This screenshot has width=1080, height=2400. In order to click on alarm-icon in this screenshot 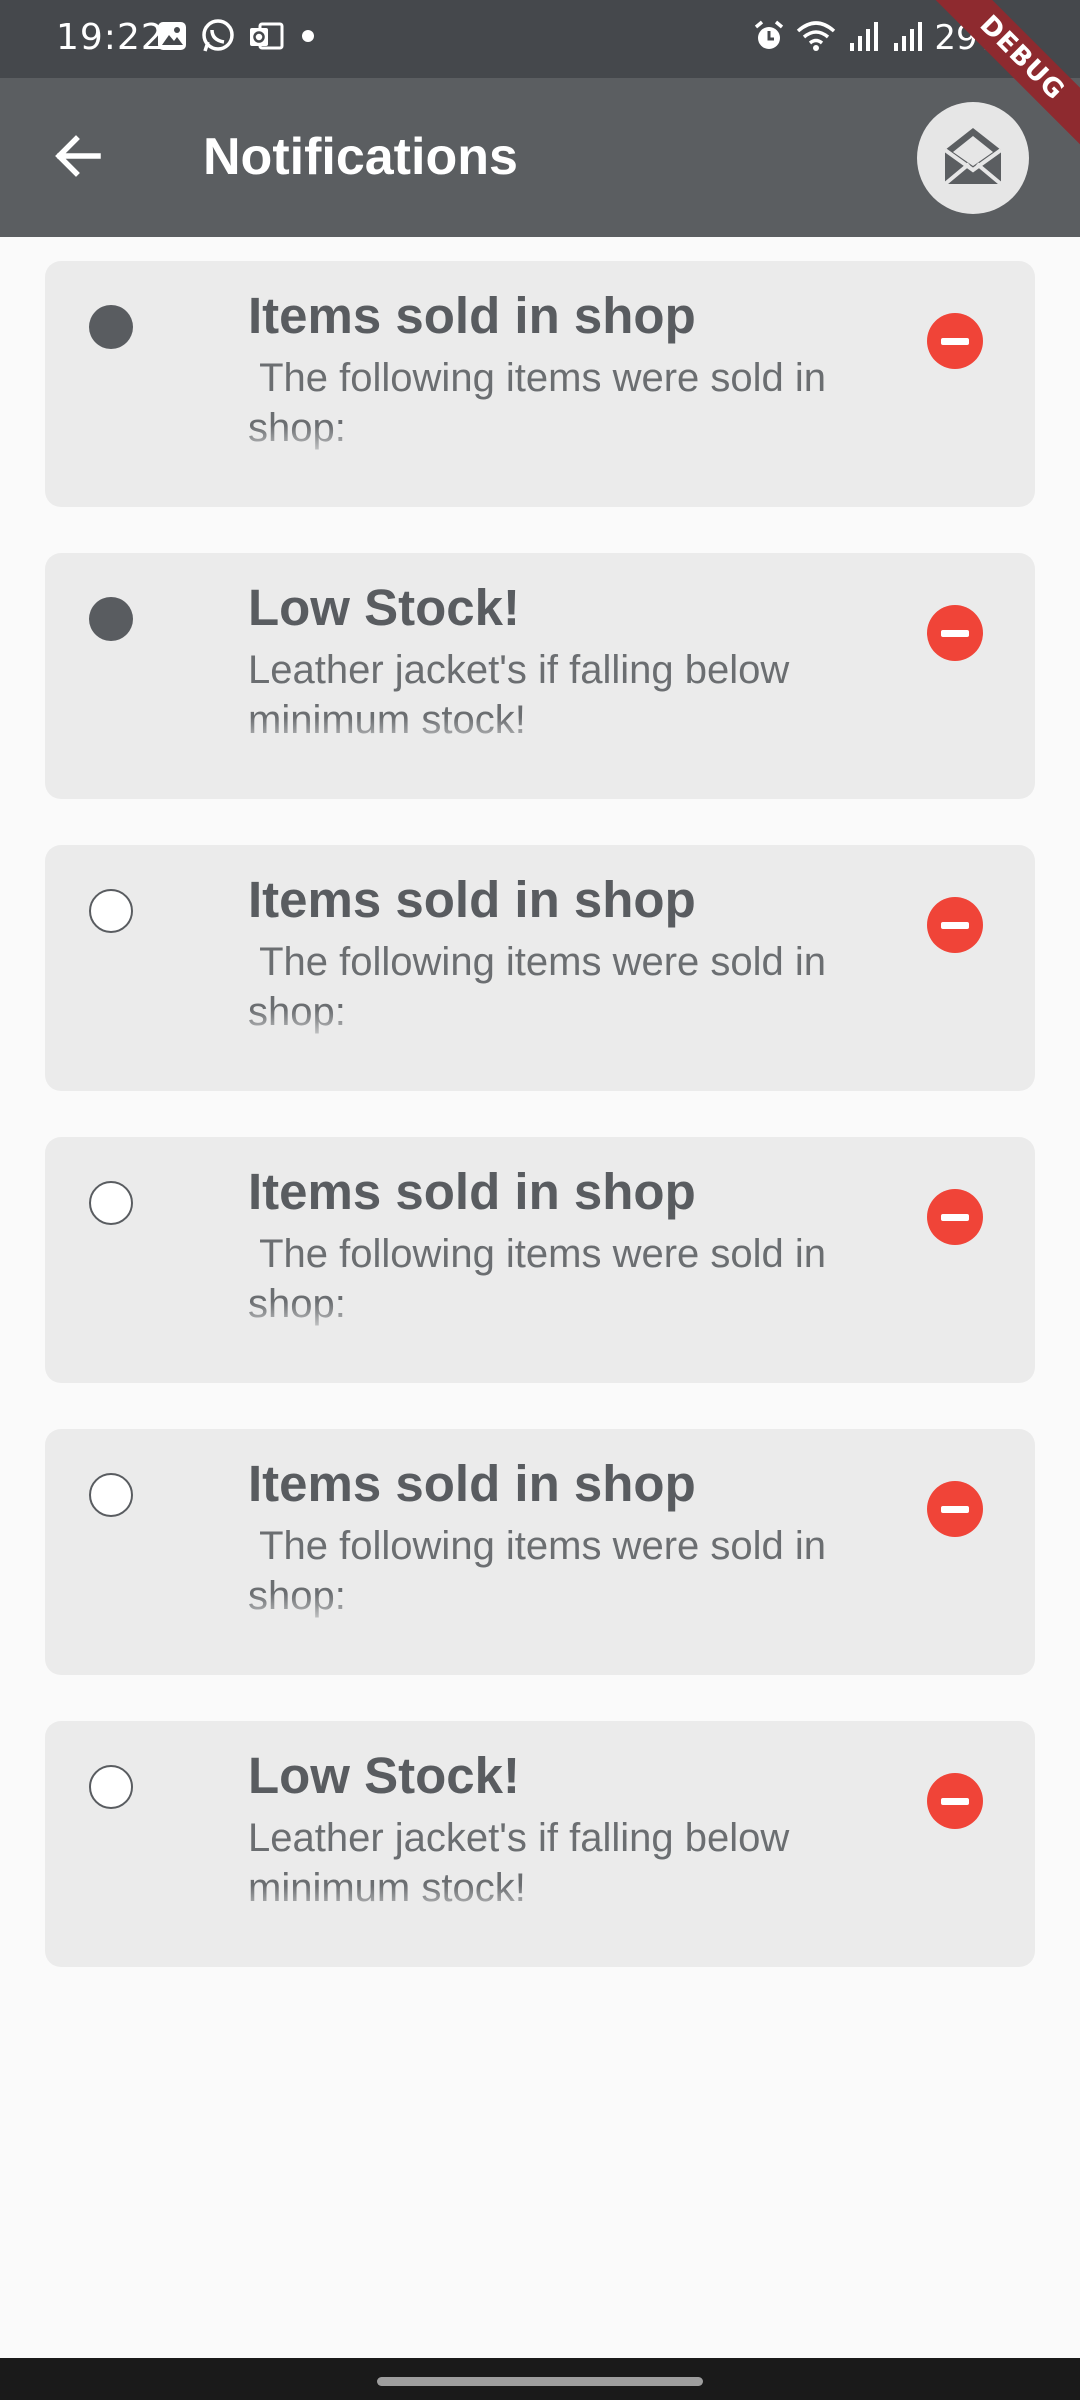, I will do `click(769, 38)`.